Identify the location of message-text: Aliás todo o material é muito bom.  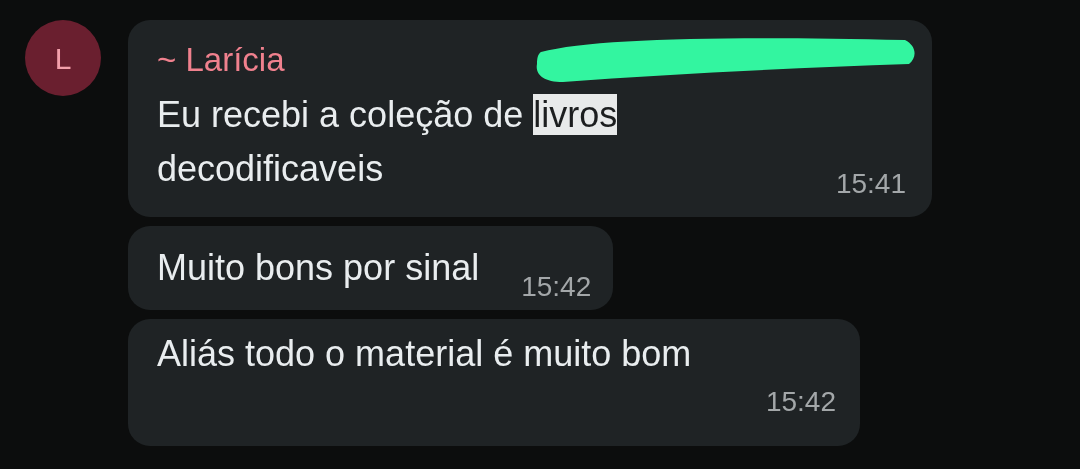
(425, 354).